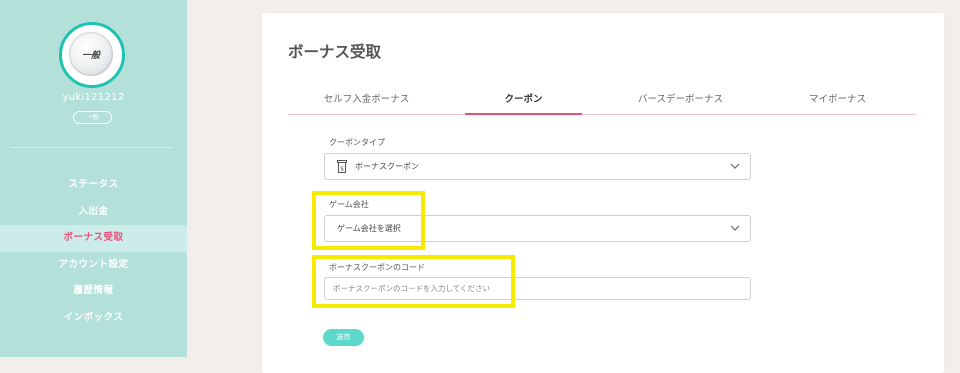  What do you see at coordinates (837, 100) in the screenshot?
I see `tab-my-bonus: マイボーナス` at bounding box center [837, 100].